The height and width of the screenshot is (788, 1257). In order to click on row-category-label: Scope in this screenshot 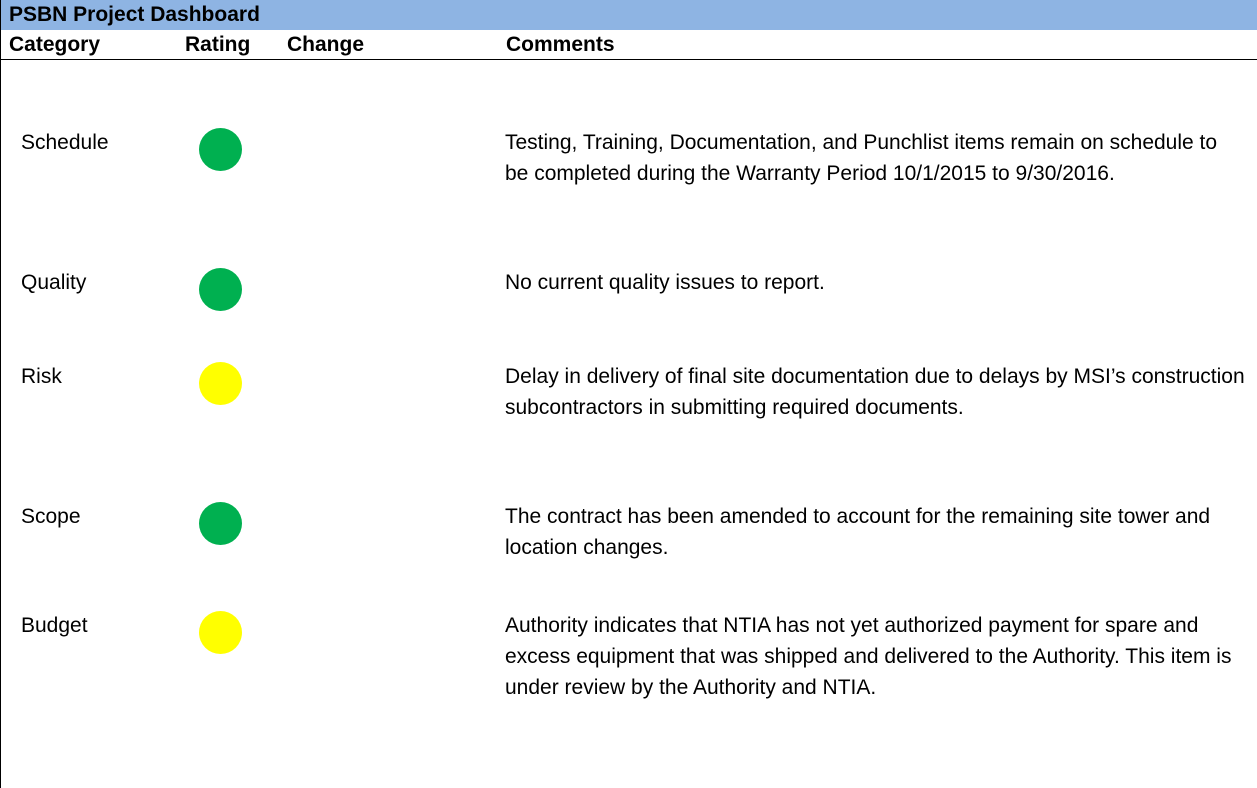, I will do `click(51, 516)`.